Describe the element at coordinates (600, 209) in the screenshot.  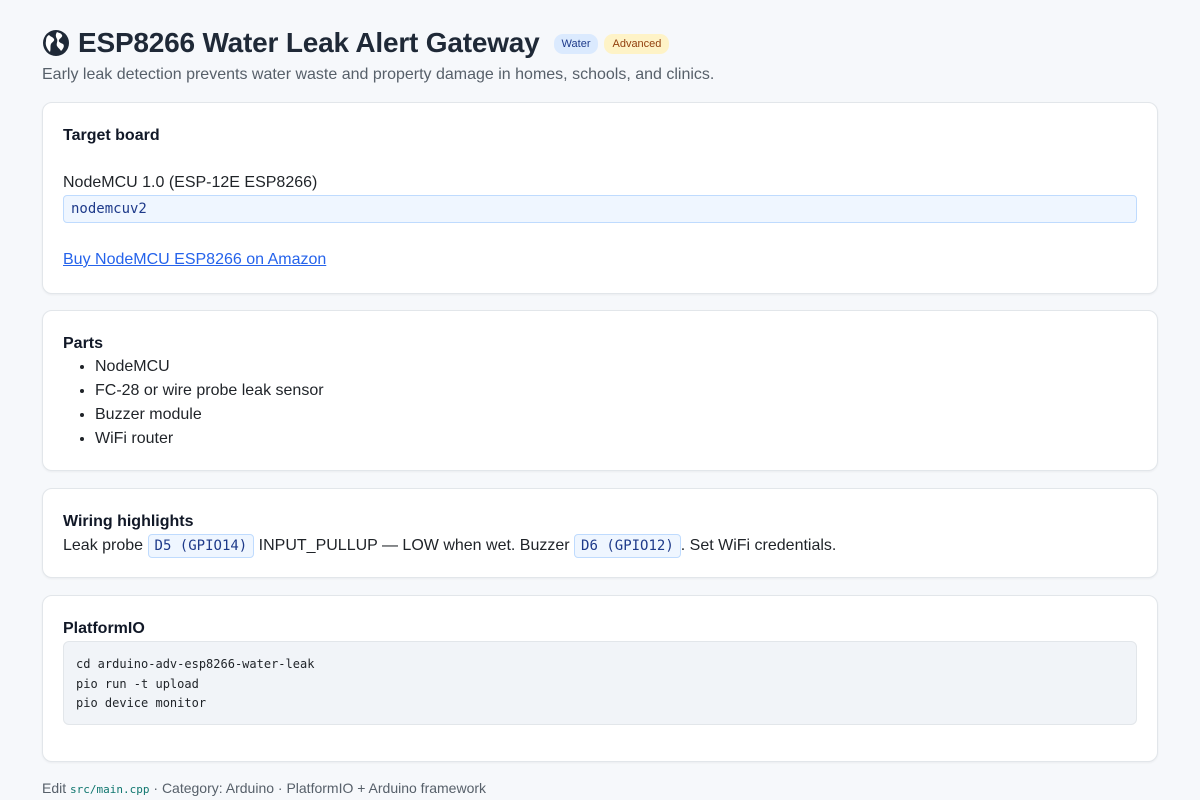
I see `board-id-code: nodemcuv2` at that location.